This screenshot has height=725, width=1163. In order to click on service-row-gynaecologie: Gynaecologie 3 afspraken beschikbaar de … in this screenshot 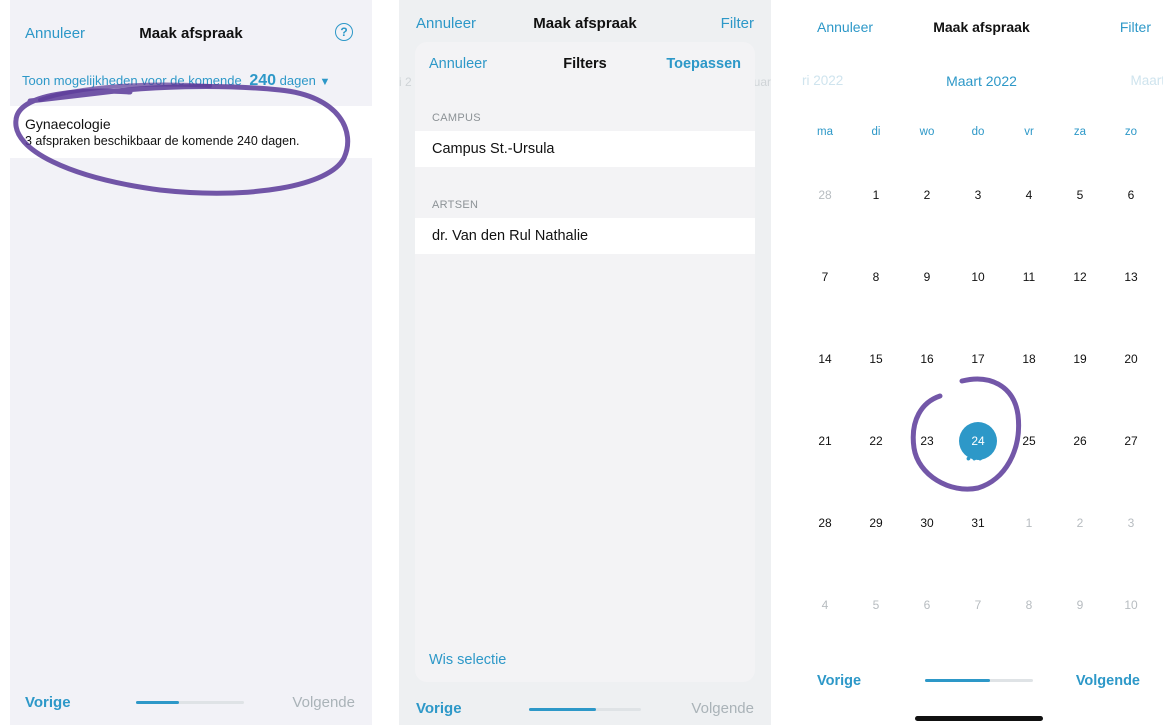, I will do `click(191, 132)`.